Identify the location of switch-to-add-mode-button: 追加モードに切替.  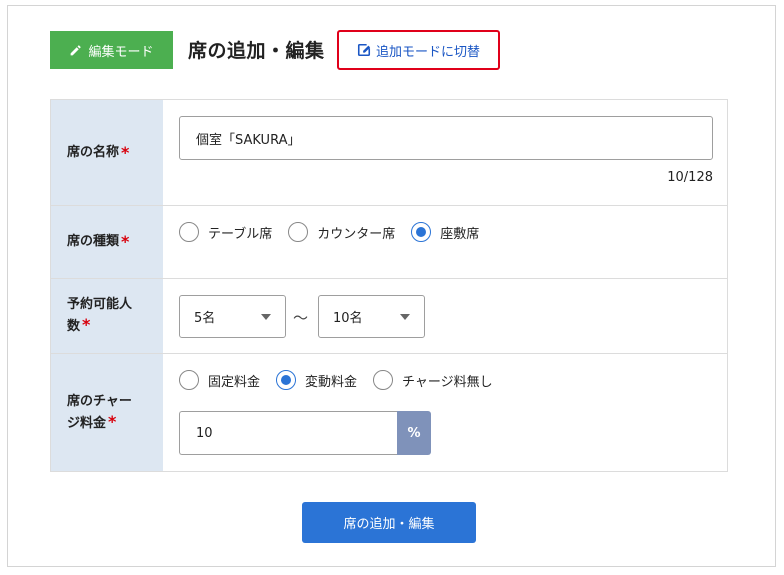
(418, 50).